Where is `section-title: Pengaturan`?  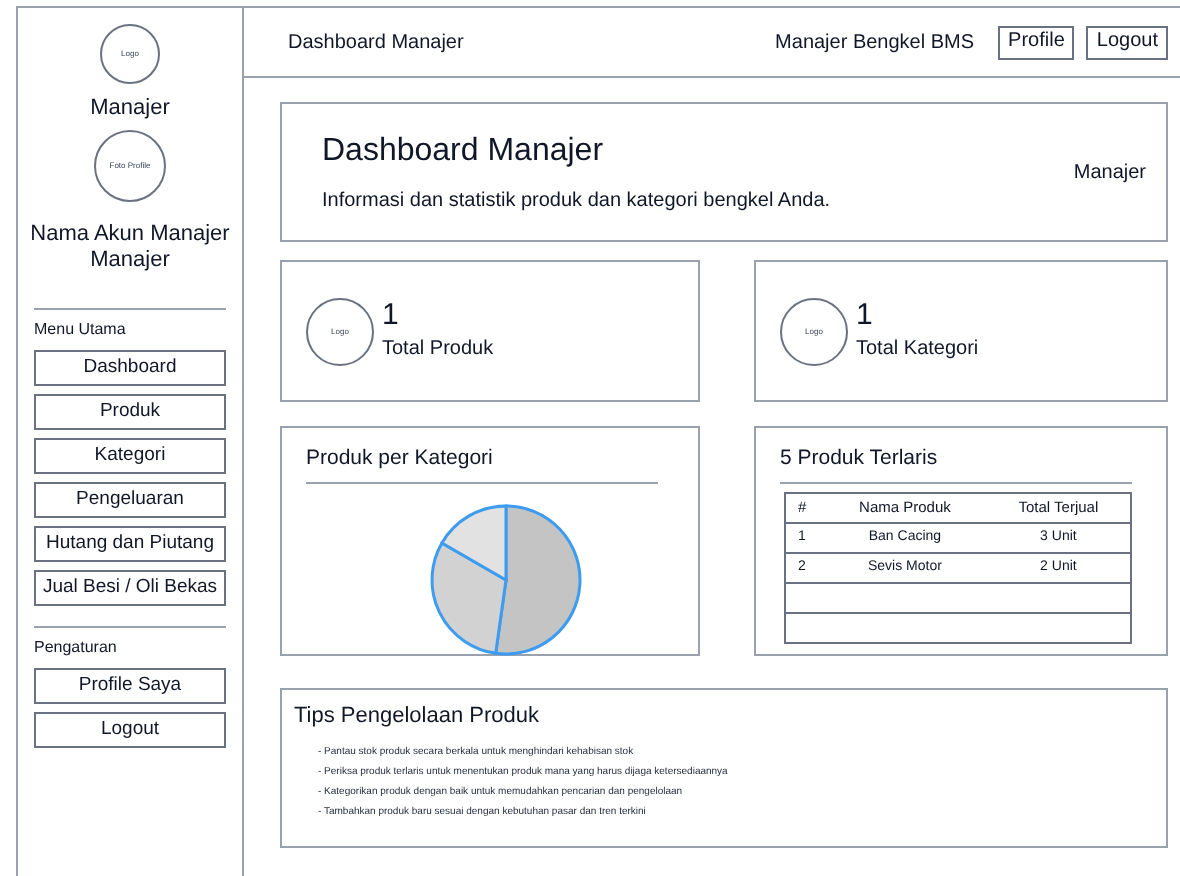
section-title: Pengaturan is located at coordinates (76, 648).